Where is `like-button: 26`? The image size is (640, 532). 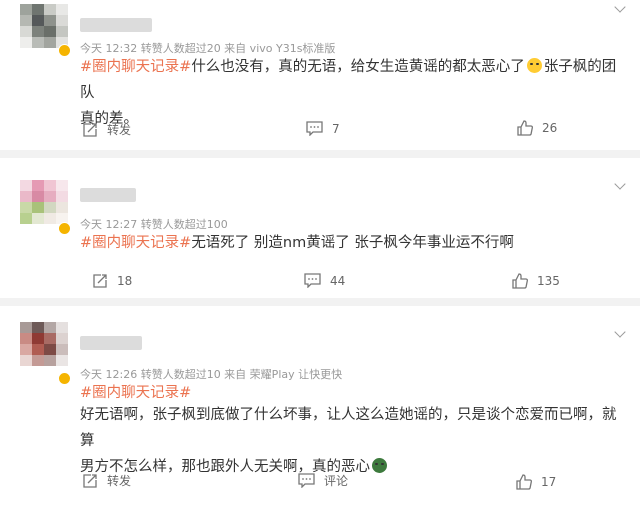
like-button: 26 is located at coordinates (537, 128).